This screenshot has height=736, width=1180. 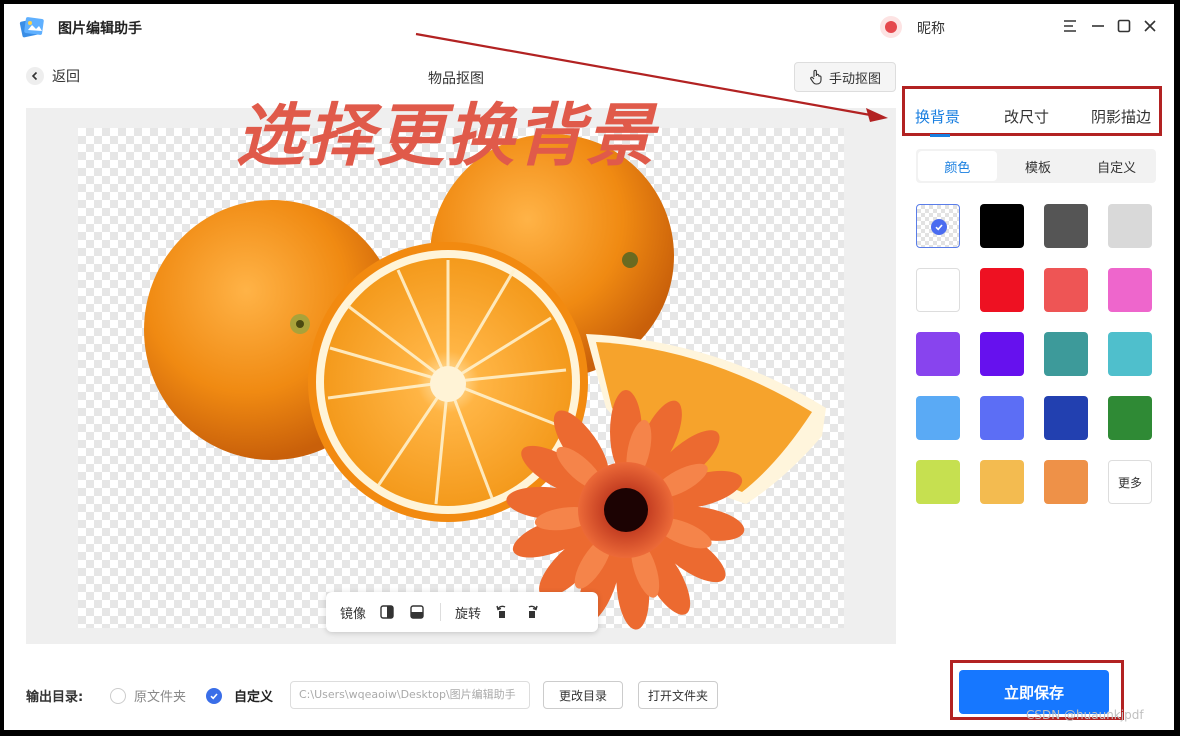 I want to click on custom-folder-label: 自定义, so click(x=253, y=695).